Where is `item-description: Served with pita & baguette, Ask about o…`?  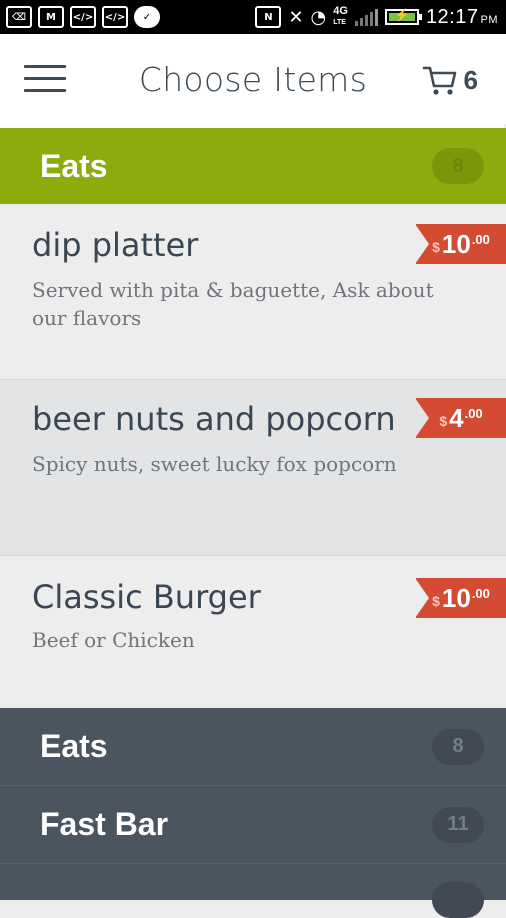 item-description: Served with pita & baguette, Ask about o… is located at coordinates (233, 304).